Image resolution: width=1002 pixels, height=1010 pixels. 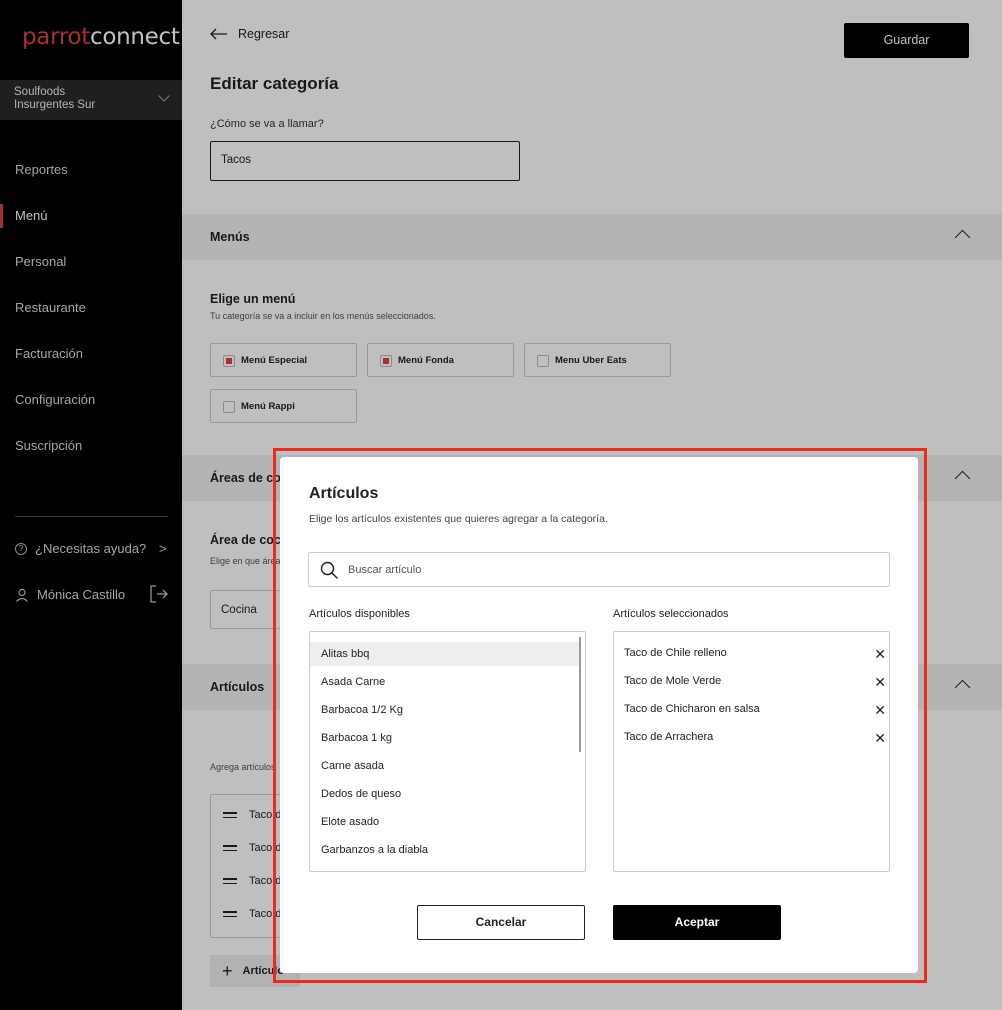 I want to click on selected-item-label: Taco de Mole Verde, so click(x=673, y=681).